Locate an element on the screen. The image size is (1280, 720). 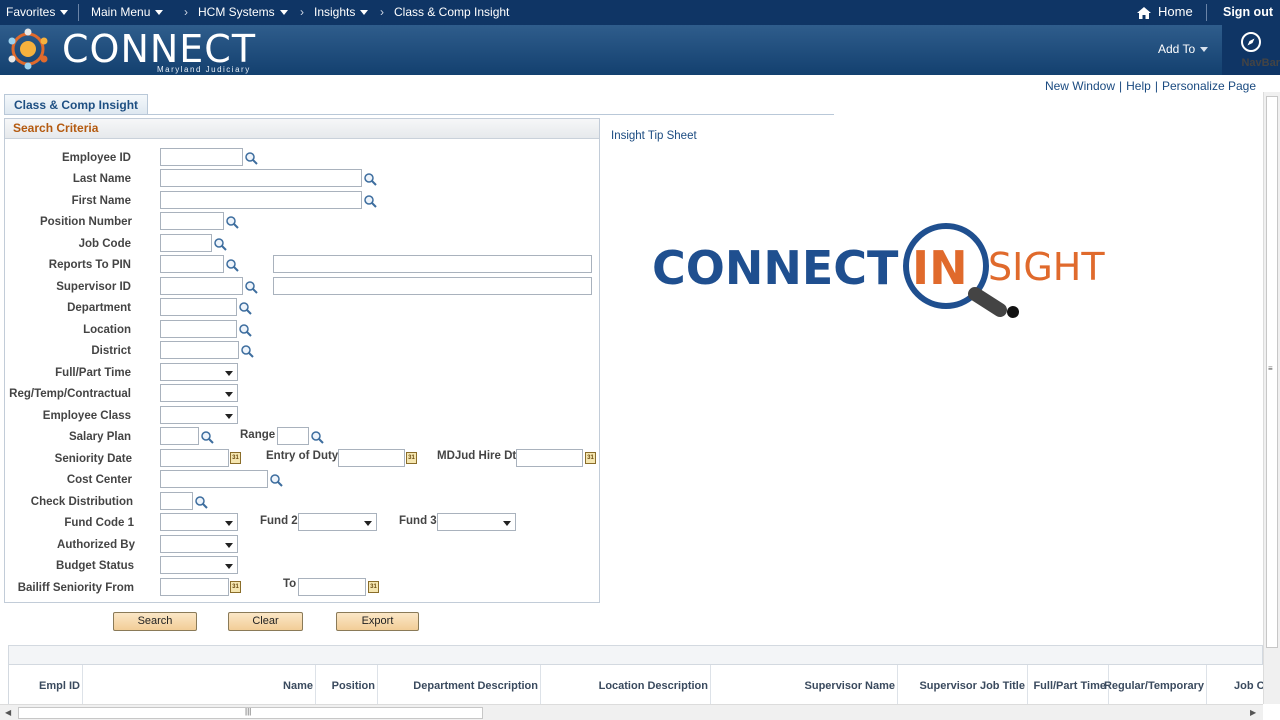
supervisor-id-input is located at coordinates (201, 286).